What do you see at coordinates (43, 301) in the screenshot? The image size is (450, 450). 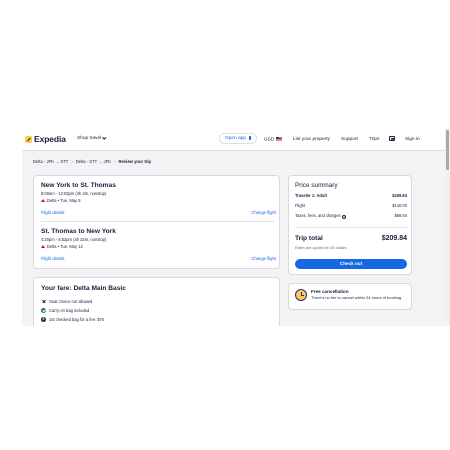 I see `close-icon` at bounding box center [43, 301].